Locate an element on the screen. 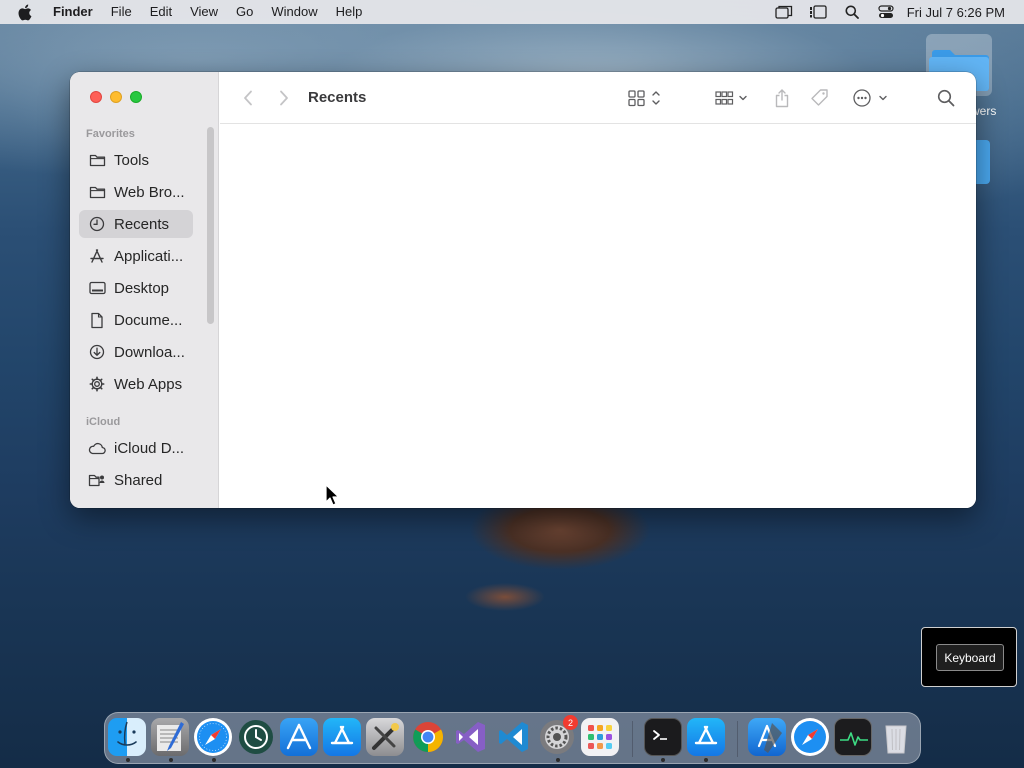  sidebar-item-label: Shared is located at coordinates (138, 480).